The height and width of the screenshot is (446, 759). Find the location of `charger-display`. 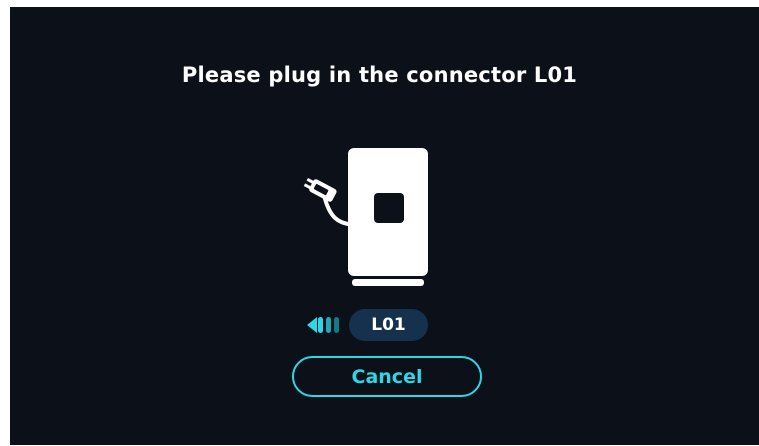

charger-display is located at coordinates (389, 208).